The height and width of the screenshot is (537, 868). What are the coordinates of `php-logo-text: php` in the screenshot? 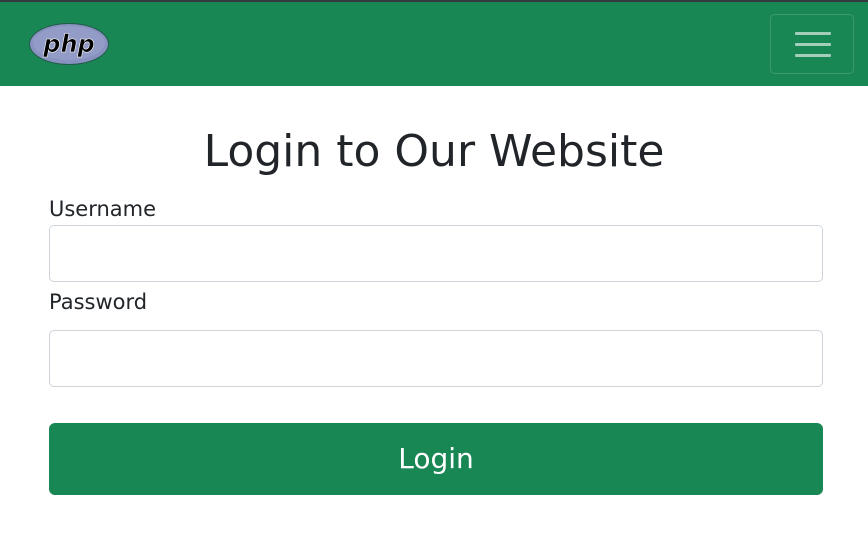 It's located at (68, 44).